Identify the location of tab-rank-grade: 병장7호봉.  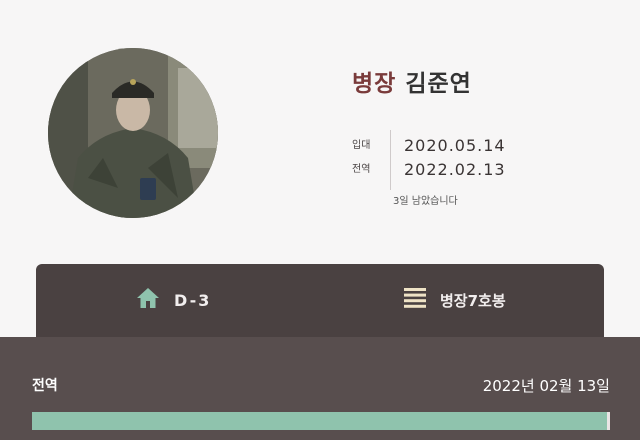
(455, 300).